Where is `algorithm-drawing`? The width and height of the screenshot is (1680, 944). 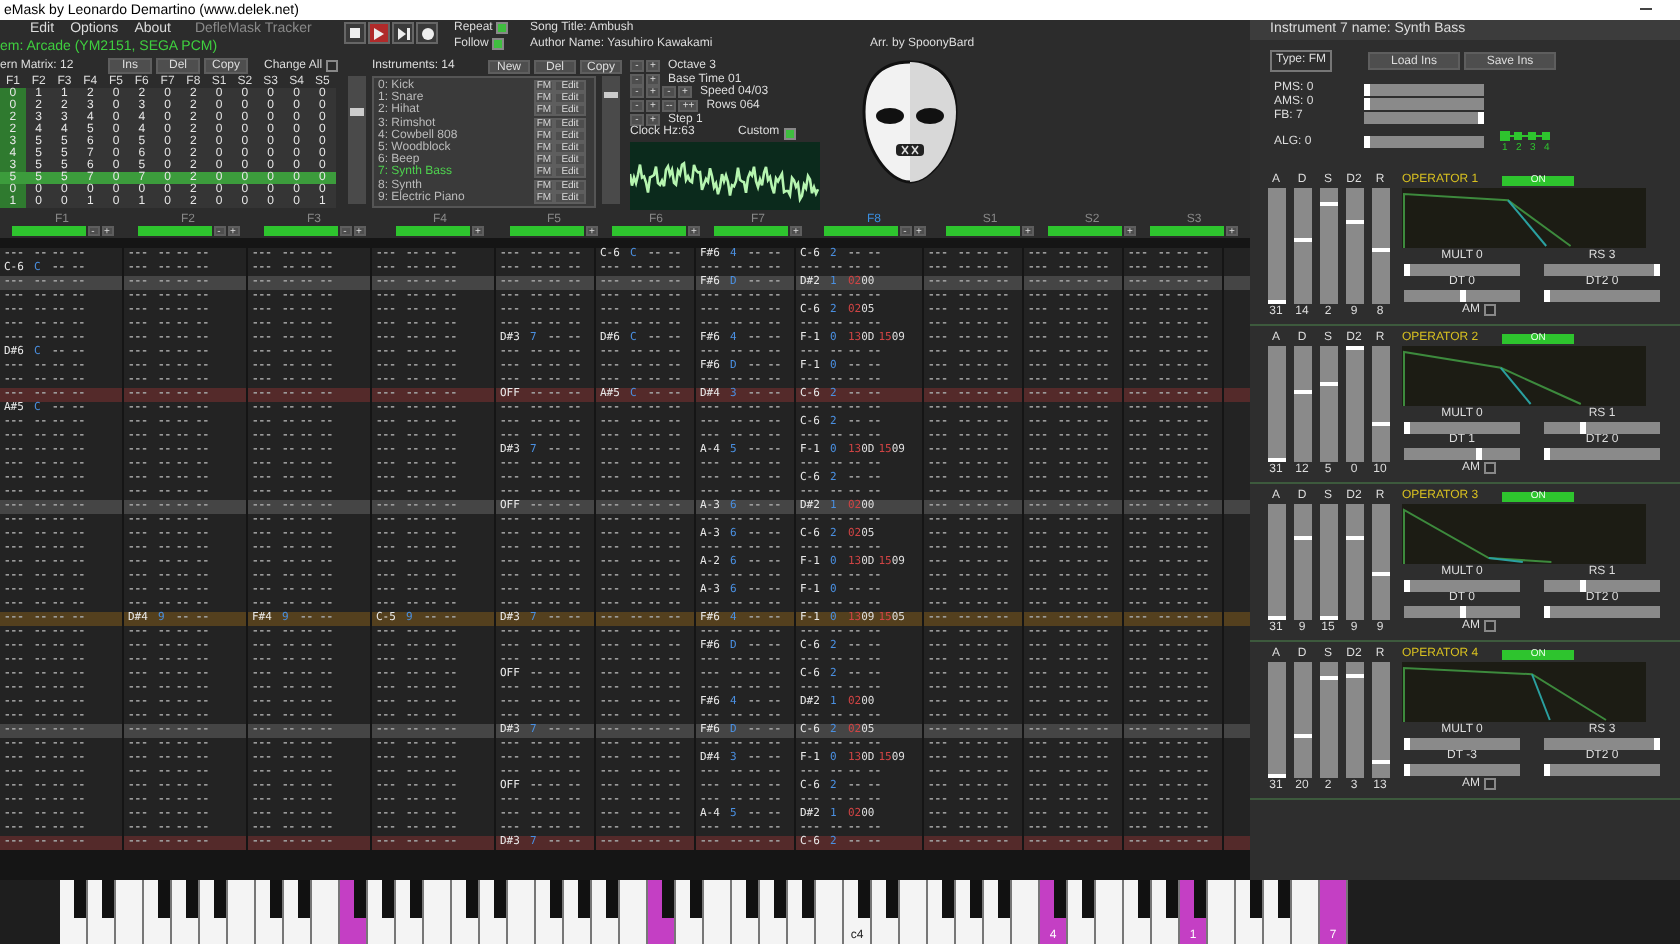
algorithm-drawing is located at coordinates (1526, 136).